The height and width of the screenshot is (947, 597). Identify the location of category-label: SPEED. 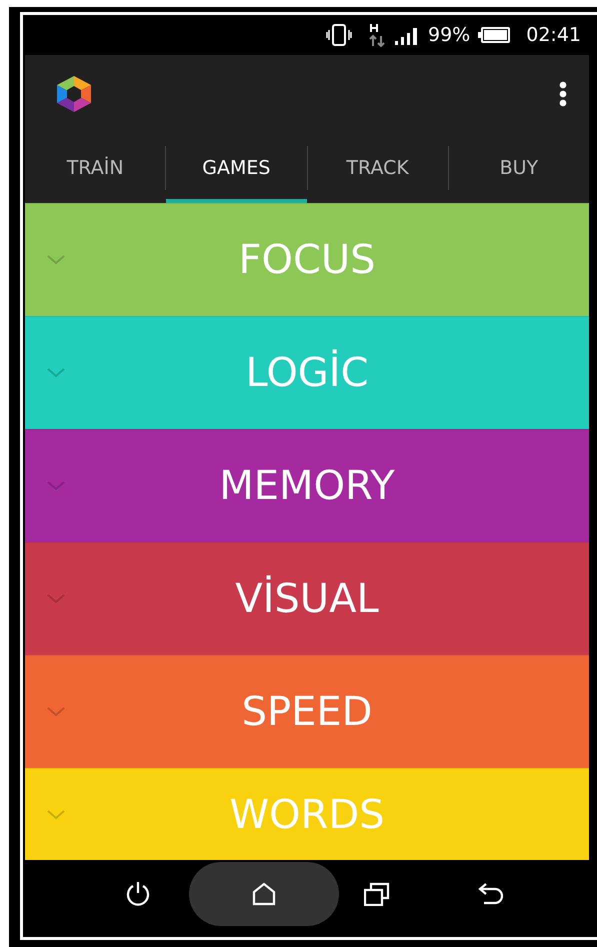
(307, 712).